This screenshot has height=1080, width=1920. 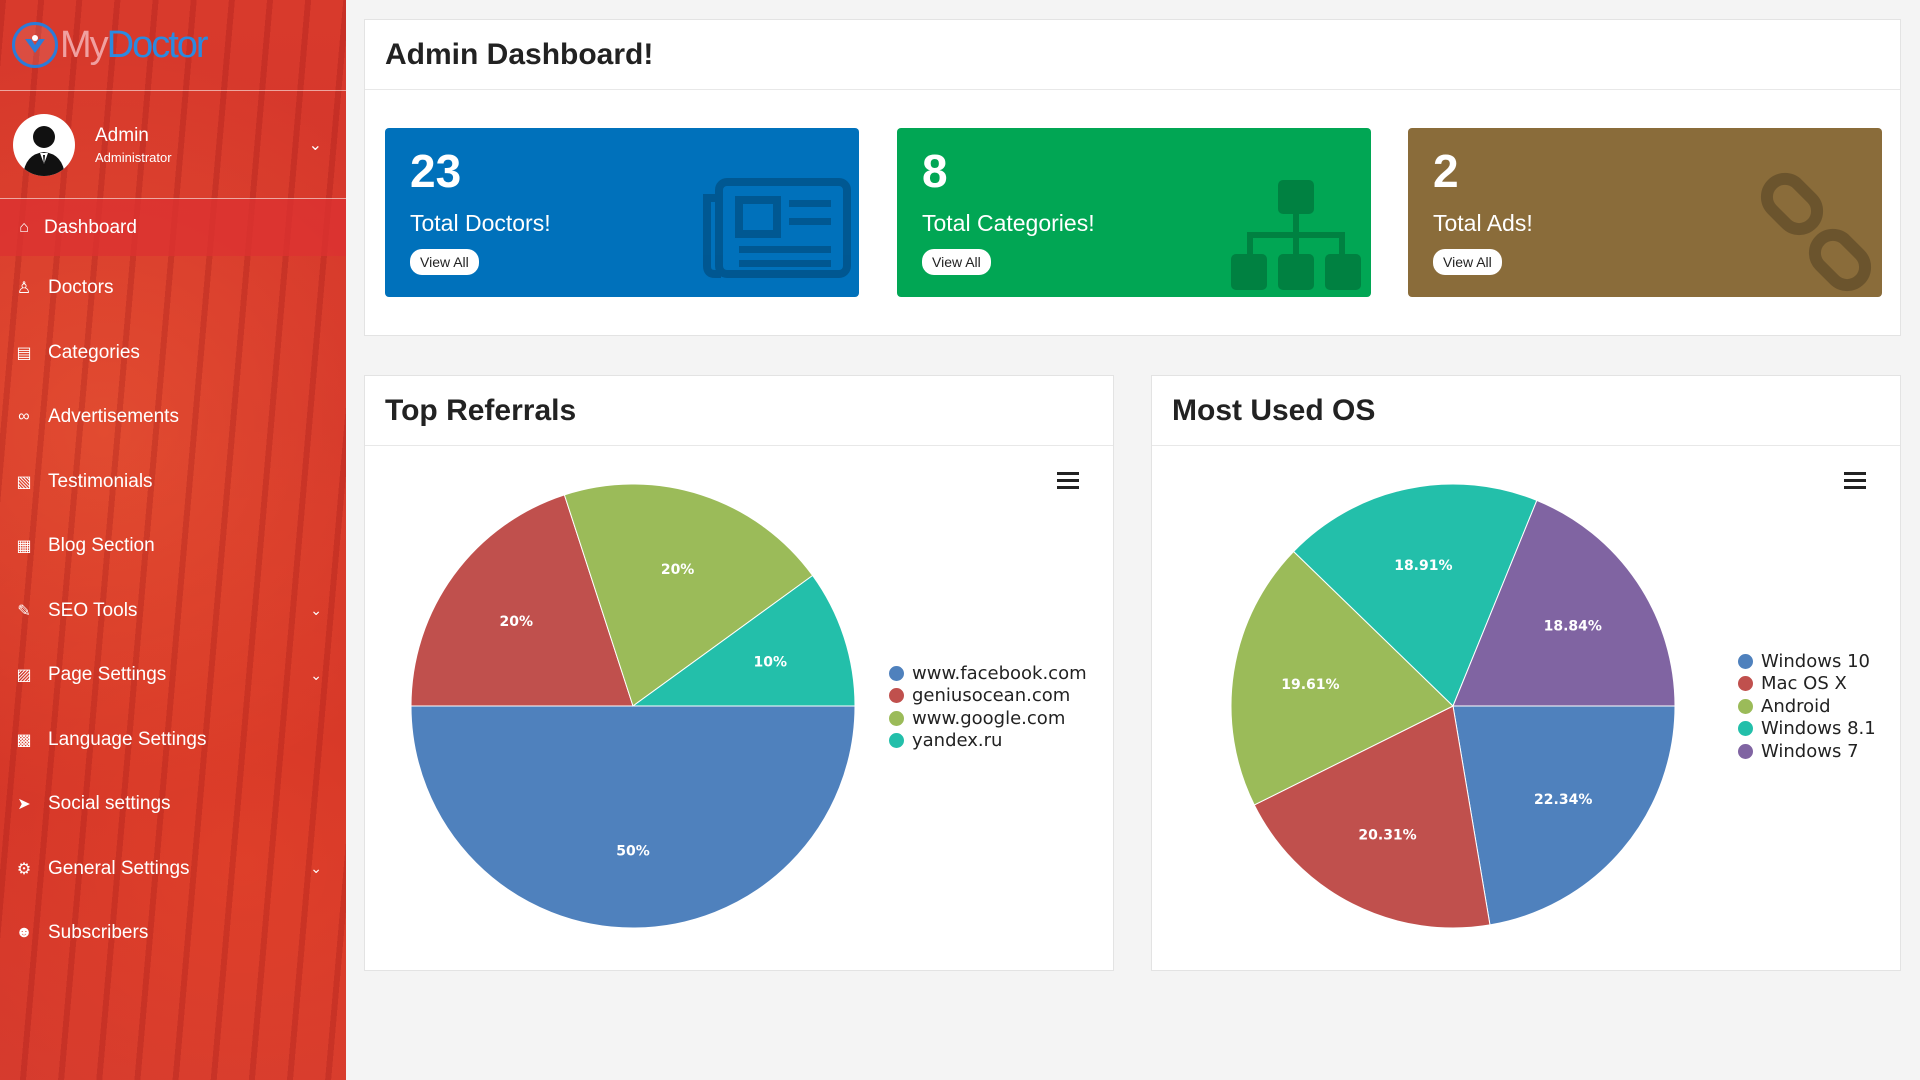 I want to click on brand: MyDoctor, so click(x=173, y=45).